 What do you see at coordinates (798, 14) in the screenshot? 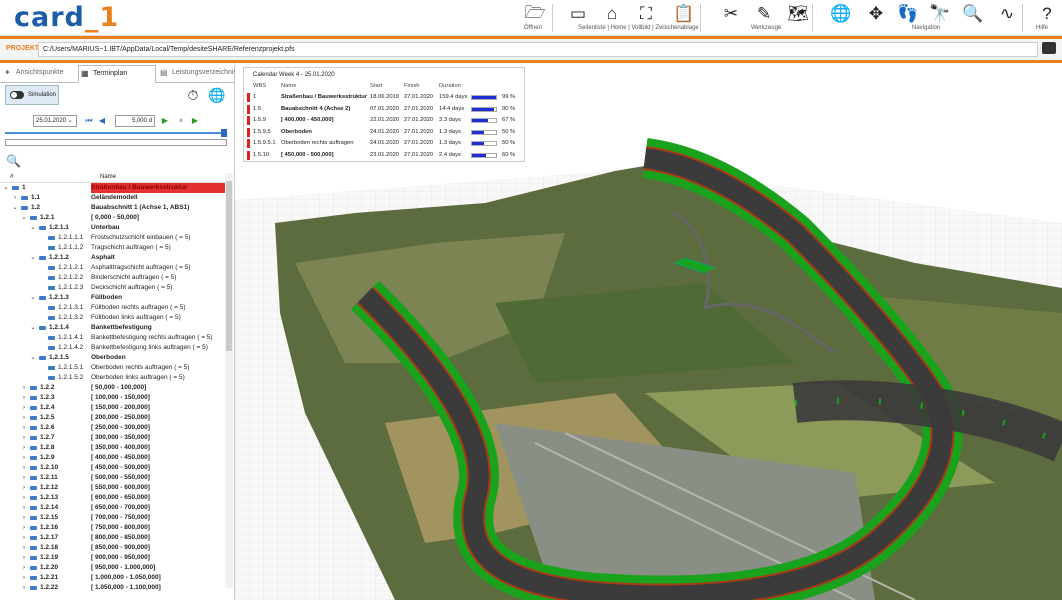
I see `map-button: 🗺` at bounding box center [798, 14].